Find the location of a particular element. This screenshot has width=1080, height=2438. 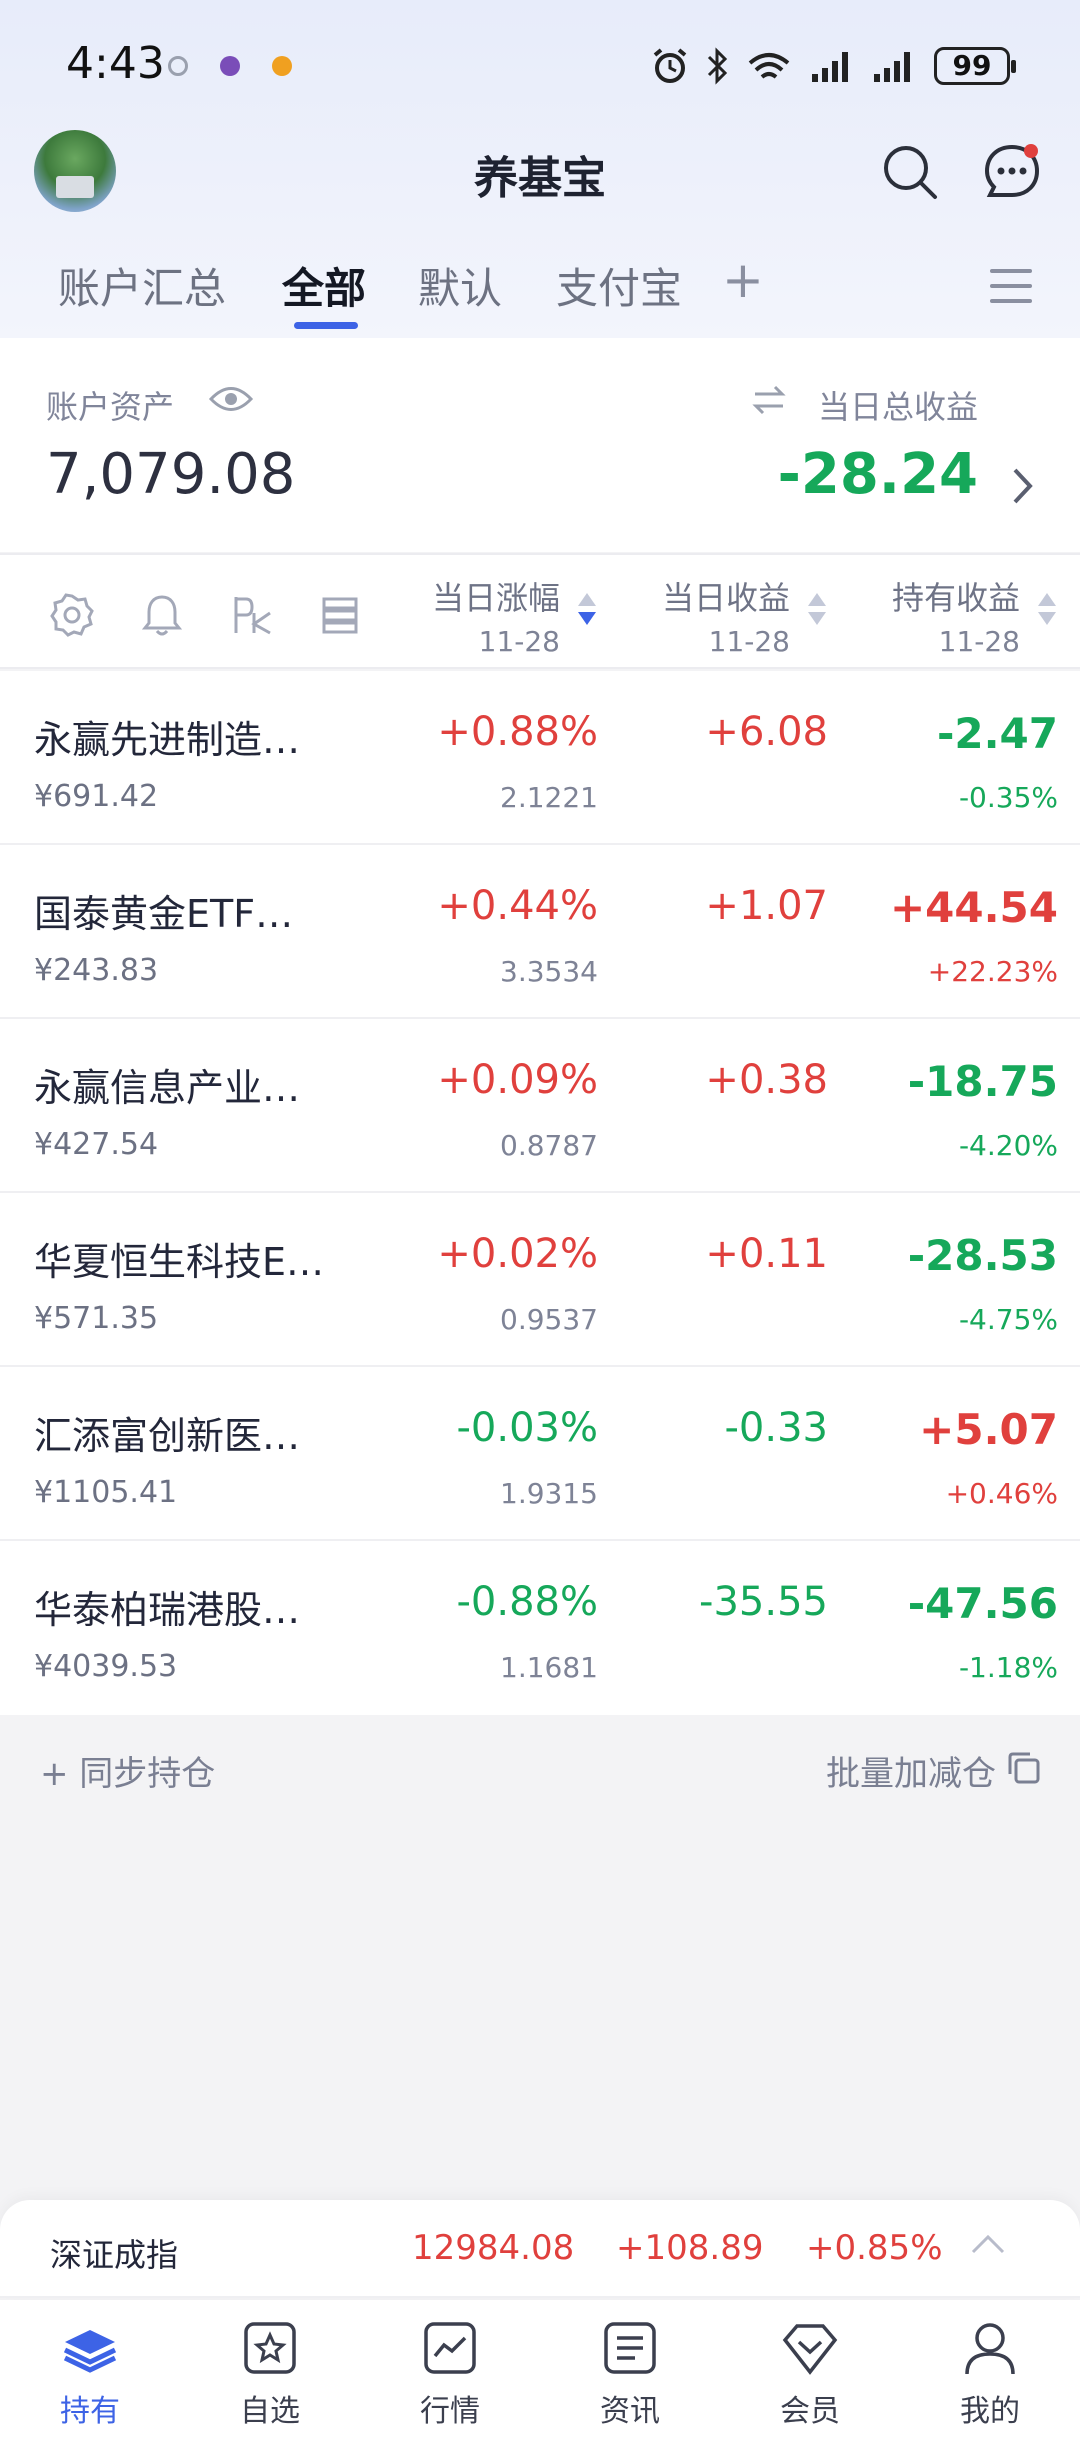

fund-holding-income: -2.47 is located at coordinates (997, 733).